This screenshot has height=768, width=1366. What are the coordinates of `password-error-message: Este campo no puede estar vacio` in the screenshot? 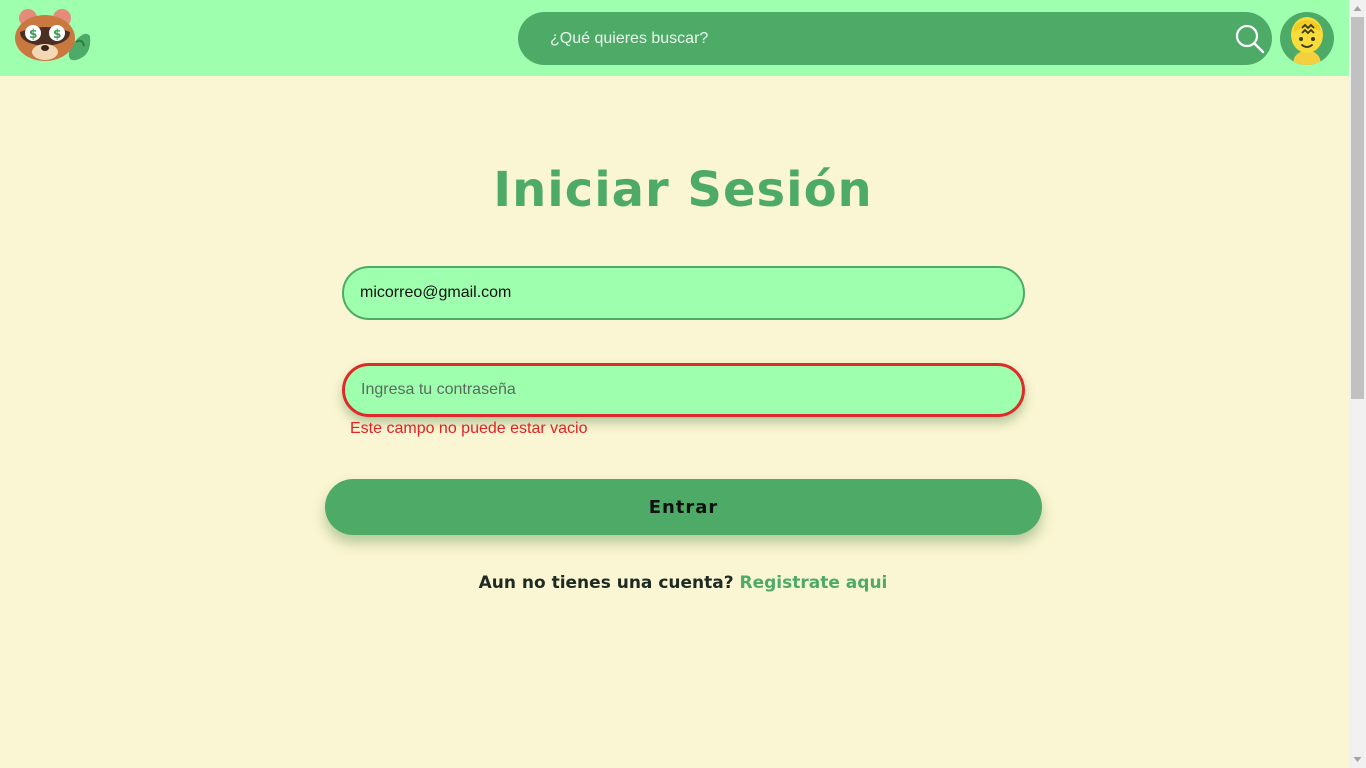 It's located at (469, 428).